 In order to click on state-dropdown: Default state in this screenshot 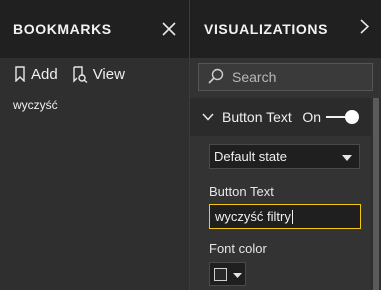, I will do `click(284, 156)`.